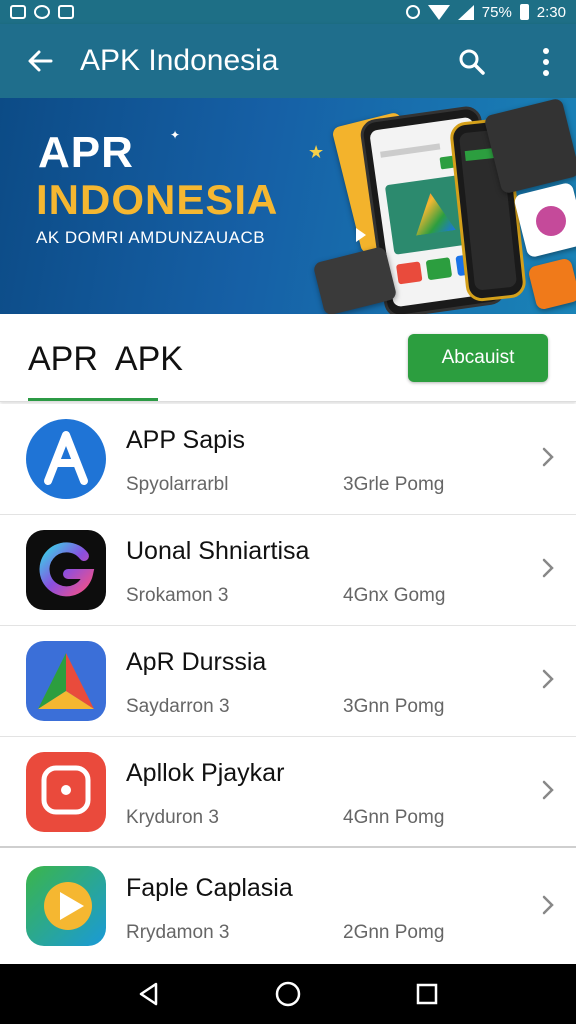  What do you see at coordinates (288, 905) in the screenshot?
I see `list-item: Faple Caplasia Rrydamon 3 2Gnn Pomg` at bounding box center [288, 905].